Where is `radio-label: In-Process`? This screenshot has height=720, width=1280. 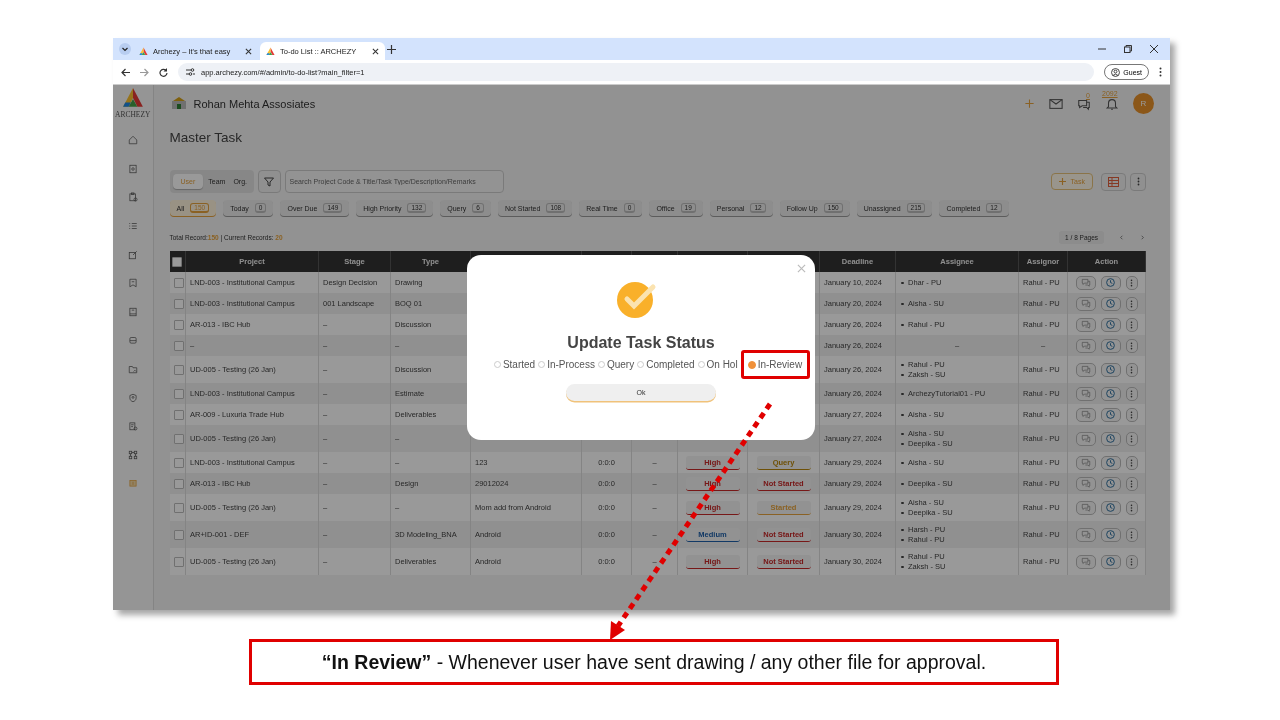
radio-label: In-Process is located at coordinates (571, 364).